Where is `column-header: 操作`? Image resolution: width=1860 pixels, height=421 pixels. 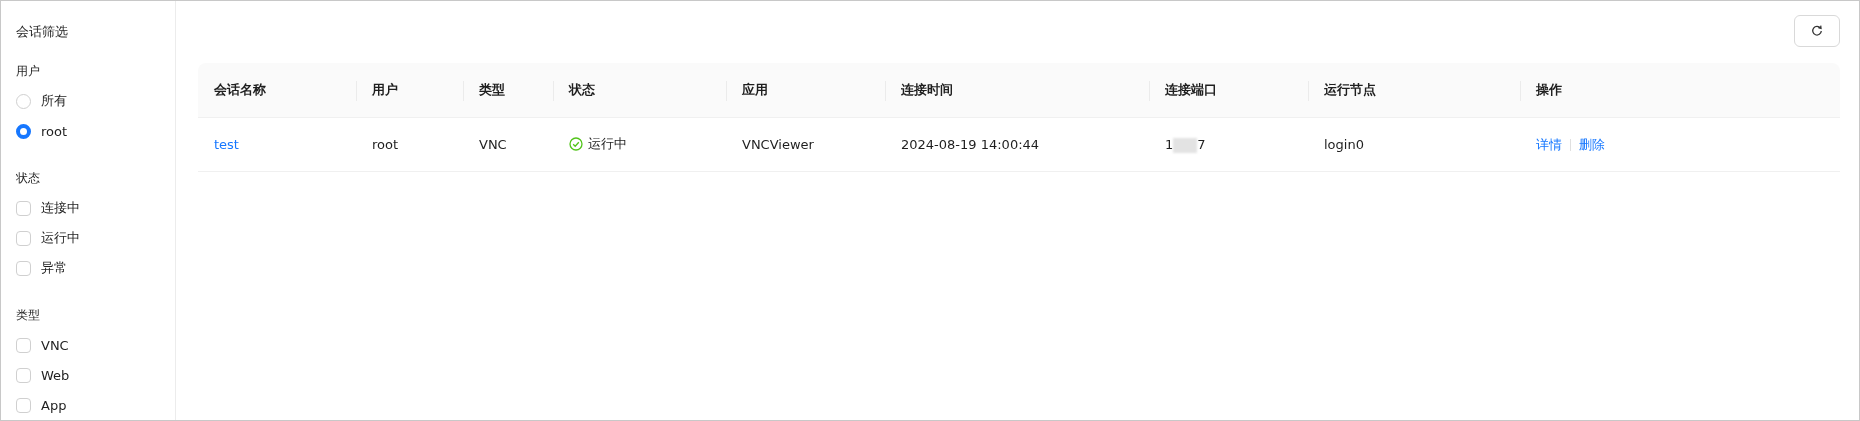
column-header: 操作 is located at coordinates (1680, 90).